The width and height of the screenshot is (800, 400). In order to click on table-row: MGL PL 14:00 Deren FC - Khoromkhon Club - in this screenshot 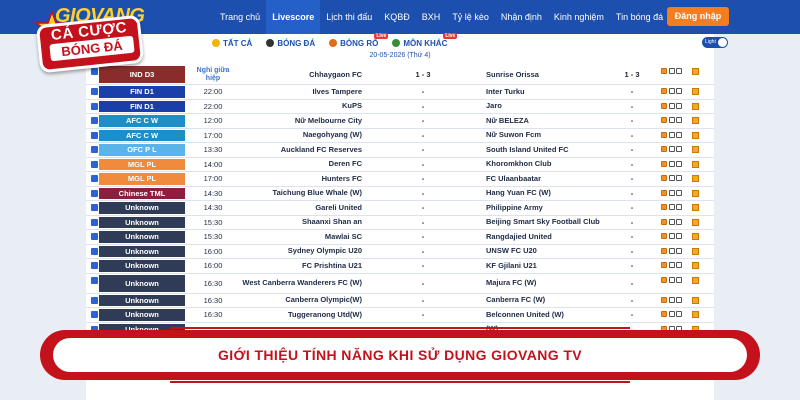, I will do `click(400, 165)`.